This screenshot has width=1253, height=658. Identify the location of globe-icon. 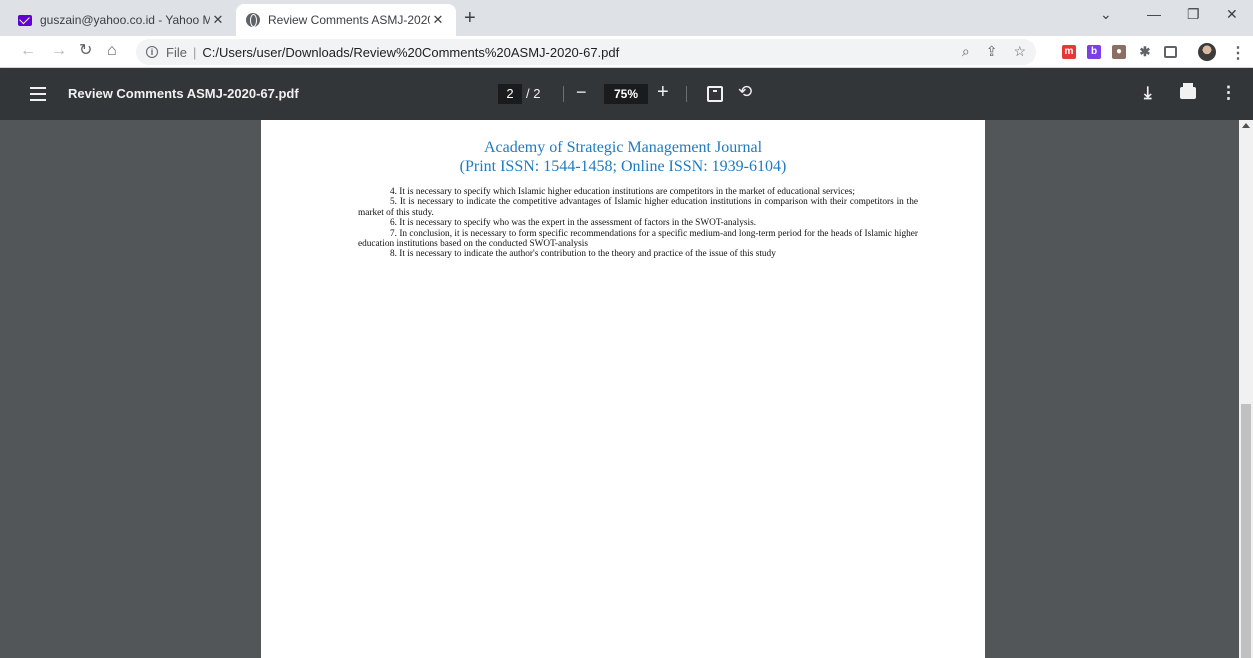
(253, 20).